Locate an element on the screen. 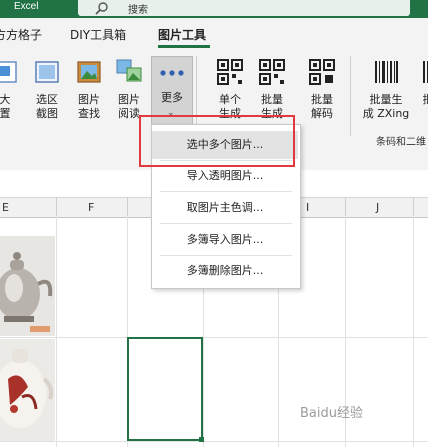 This screenshot has width=428, height=447. search-icon is located at coordinates (101, 8).